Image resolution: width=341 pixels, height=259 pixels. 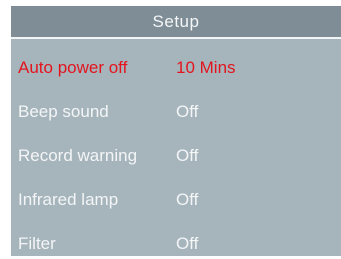 I want to click on menu-item-label: Filter, so click(x=37, y=243).